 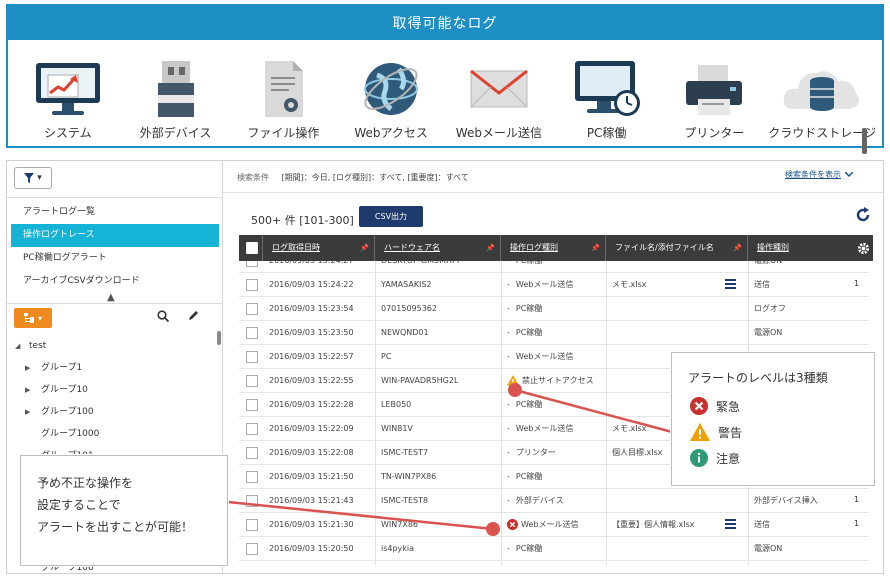 What do you see at coordinates (849, 174) in the screenshot?
I see `chevron-down-icon` at bounding box center [849, 174].